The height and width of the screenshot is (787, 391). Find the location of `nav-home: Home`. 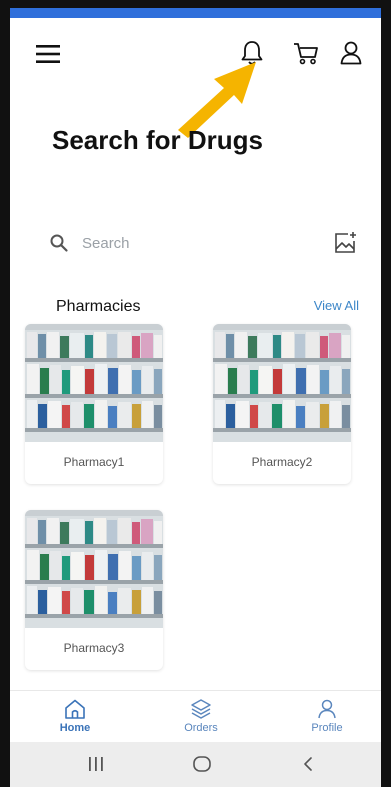

nav-home: Home is located at coordinates (75, 719).